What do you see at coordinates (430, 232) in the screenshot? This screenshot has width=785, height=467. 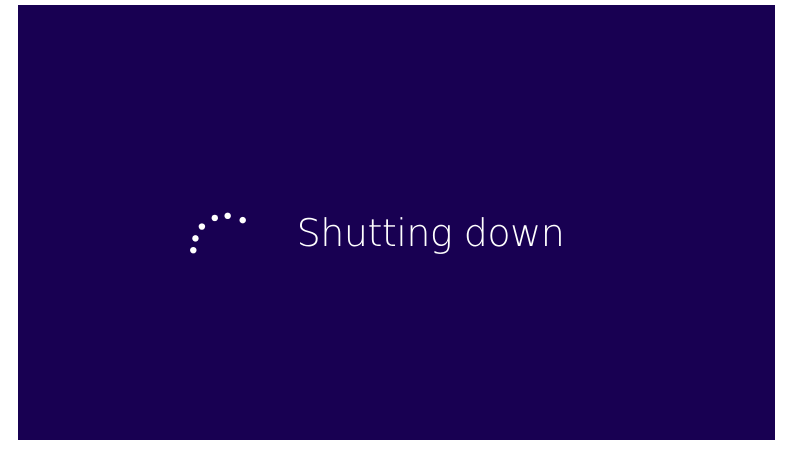 I see `status-message: Shutting down` at bounding box center [430, 232].